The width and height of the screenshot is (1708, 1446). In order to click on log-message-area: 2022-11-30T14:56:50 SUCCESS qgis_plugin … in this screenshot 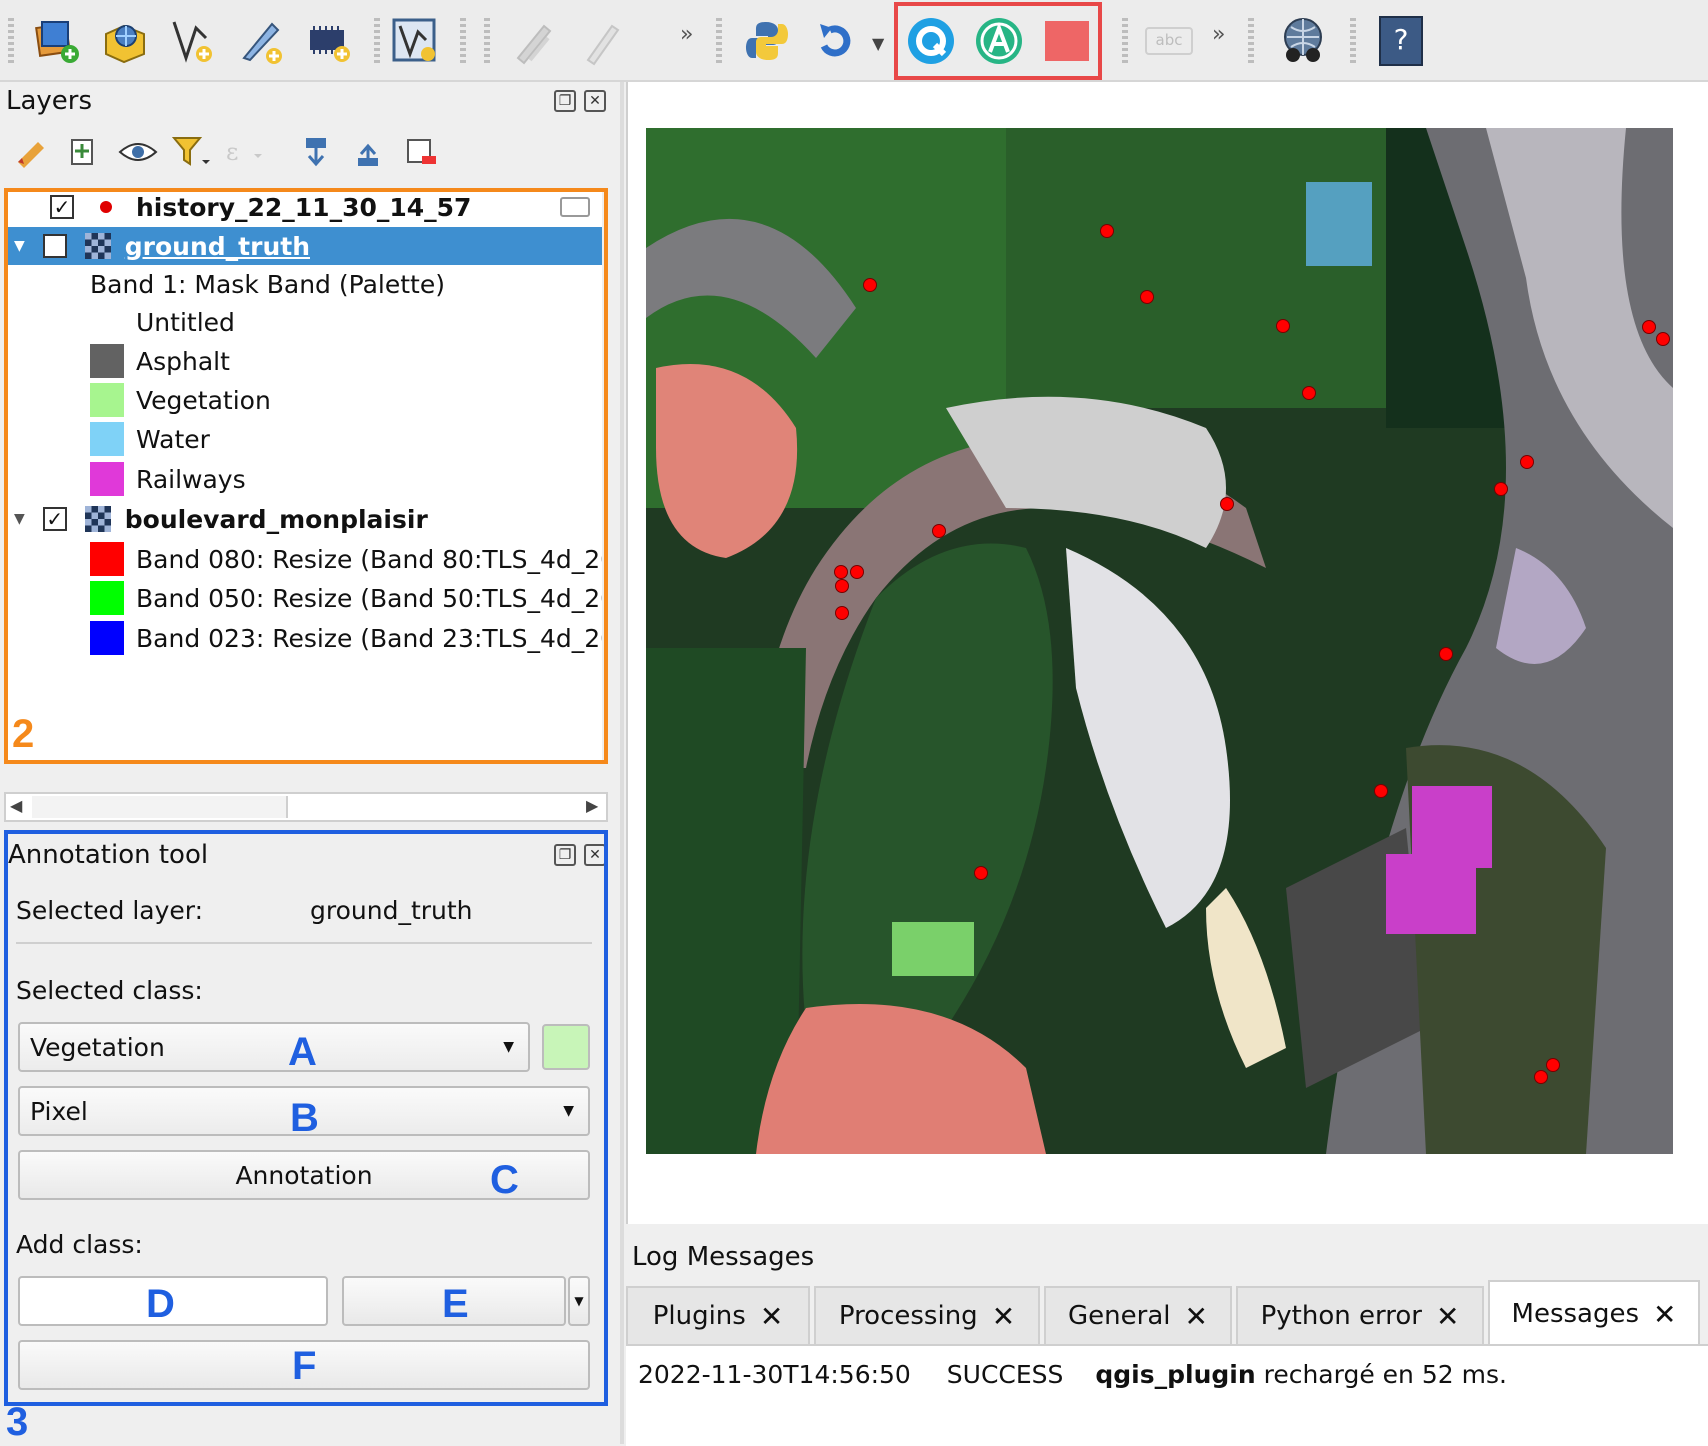, I will do `click(1167, 1395)`.